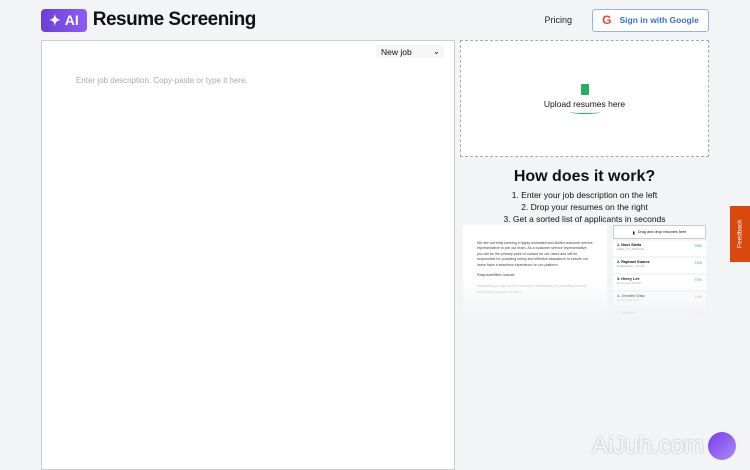 Image resolution: width=750 pixels, height=470 pixels. What do you see at coordinates (584, 176) in the screenshot?
I see `how-title: How does it work?` at bounding box center [584, 176].